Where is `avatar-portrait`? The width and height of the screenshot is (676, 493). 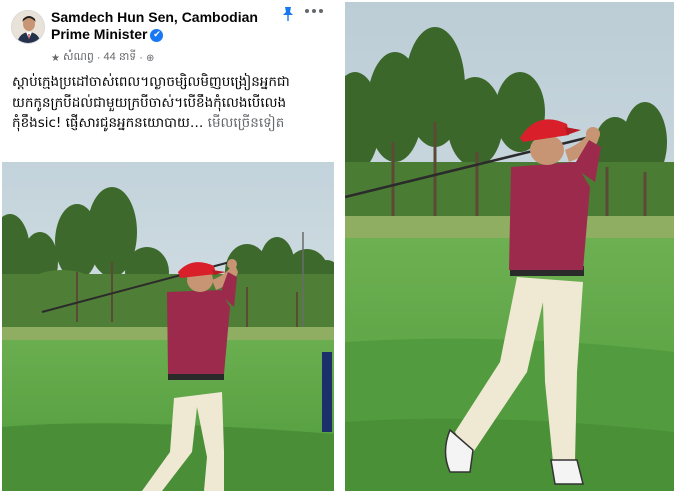
avatar-portrait is located at coordinates (28, 27).